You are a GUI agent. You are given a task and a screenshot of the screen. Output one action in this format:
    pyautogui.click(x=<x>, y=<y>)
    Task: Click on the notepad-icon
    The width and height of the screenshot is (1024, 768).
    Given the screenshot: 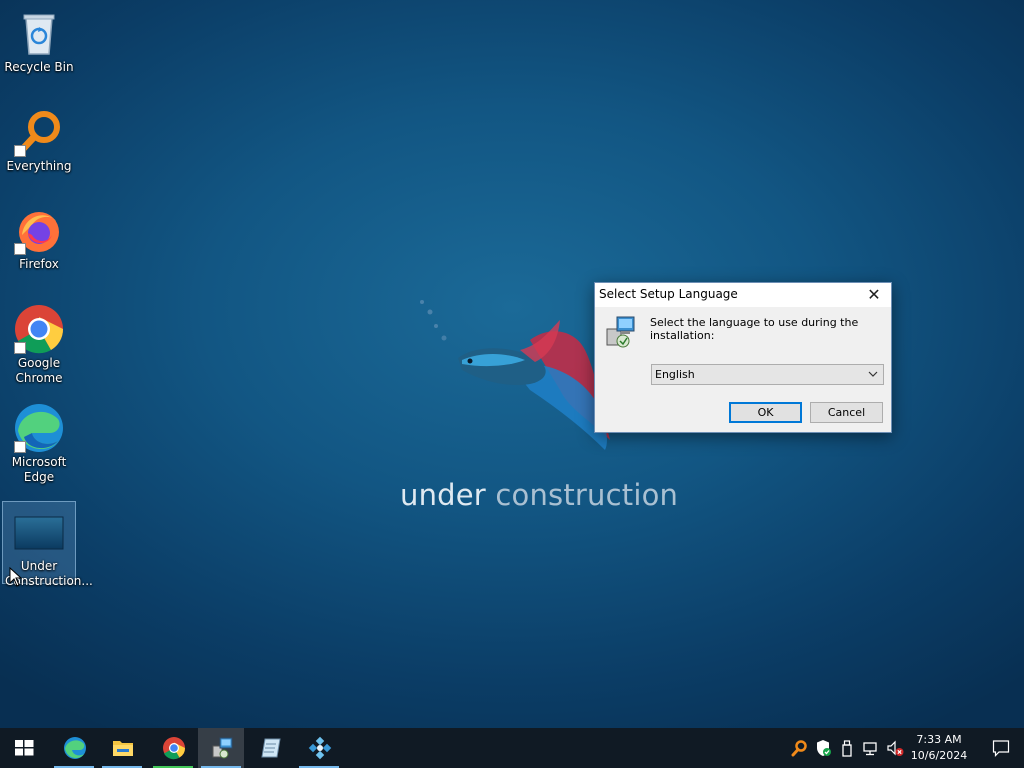 What is the action you would take?
    pyautogui.click(x=271, y=748)
    